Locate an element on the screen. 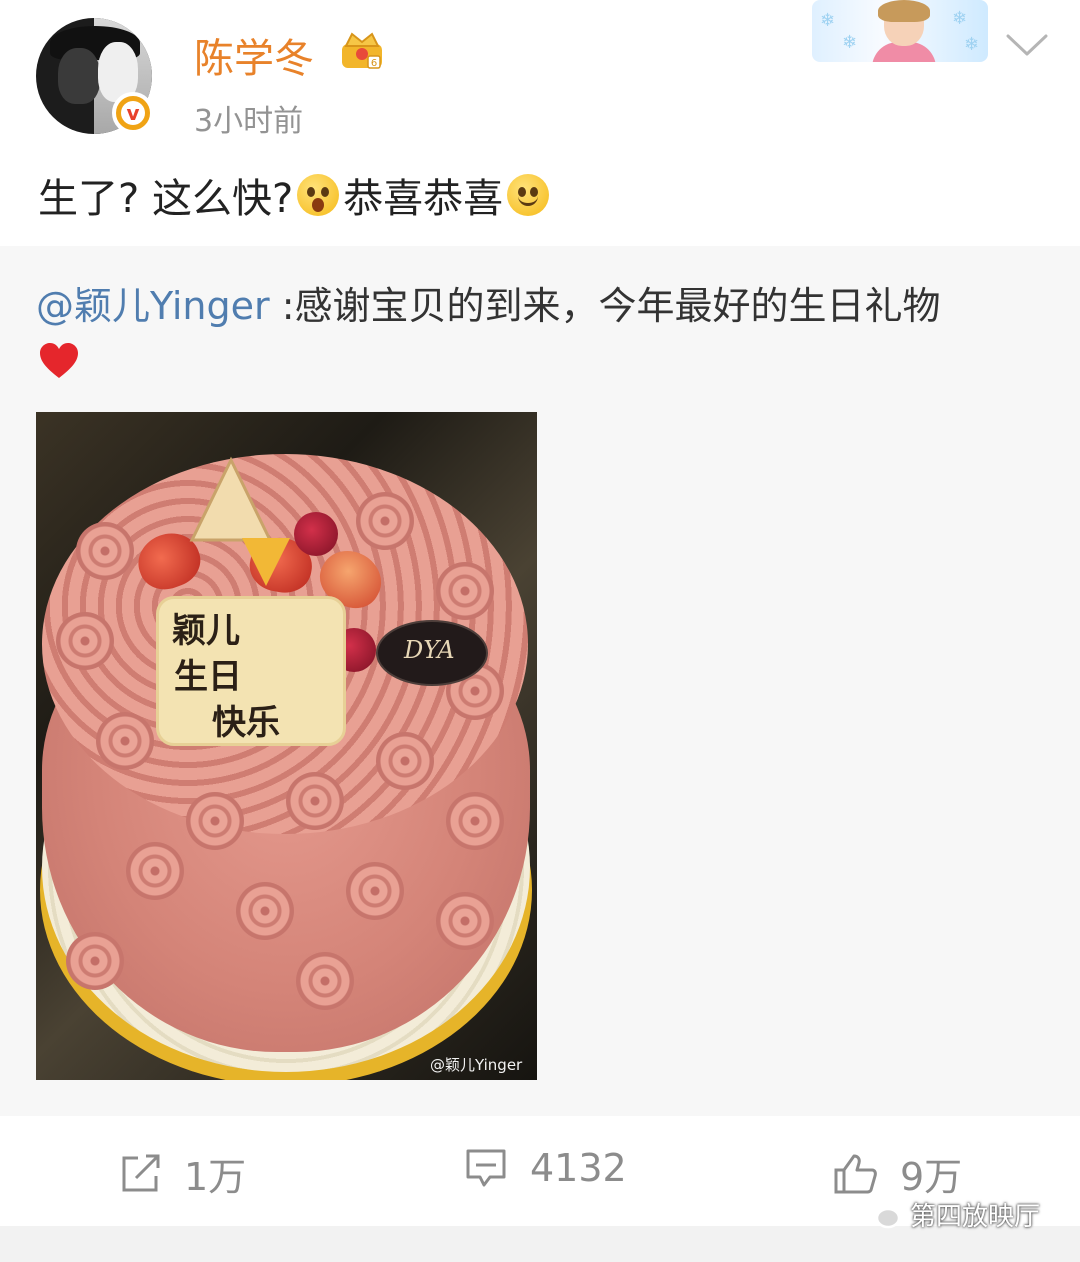 The image size is (1080, 1262). repost-count: 1万 is located at coordinates (215, 1177).